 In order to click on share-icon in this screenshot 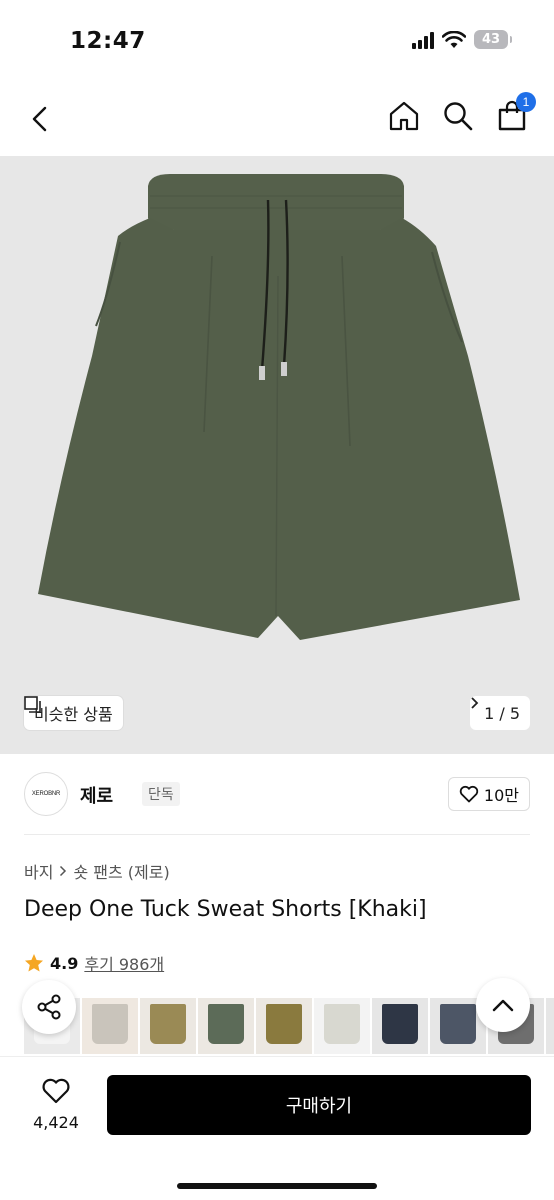, I will do `click(49, 1007)`.